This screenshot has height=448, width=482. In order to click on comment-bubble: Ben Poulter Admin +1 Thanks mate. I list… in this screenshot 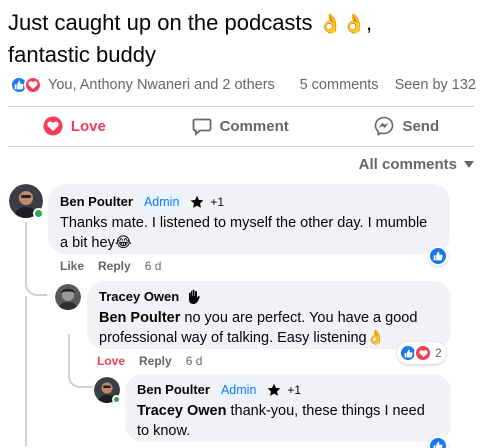, I will do `click(249, 219)`.